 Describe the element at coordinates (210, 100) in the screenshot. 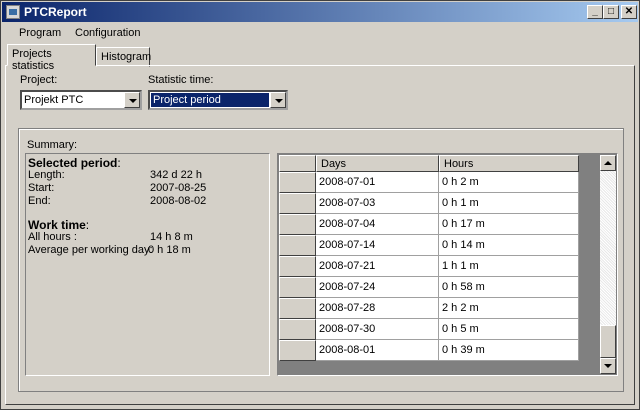

I see `statistic-time-dropdown-value: Project period` at that location.